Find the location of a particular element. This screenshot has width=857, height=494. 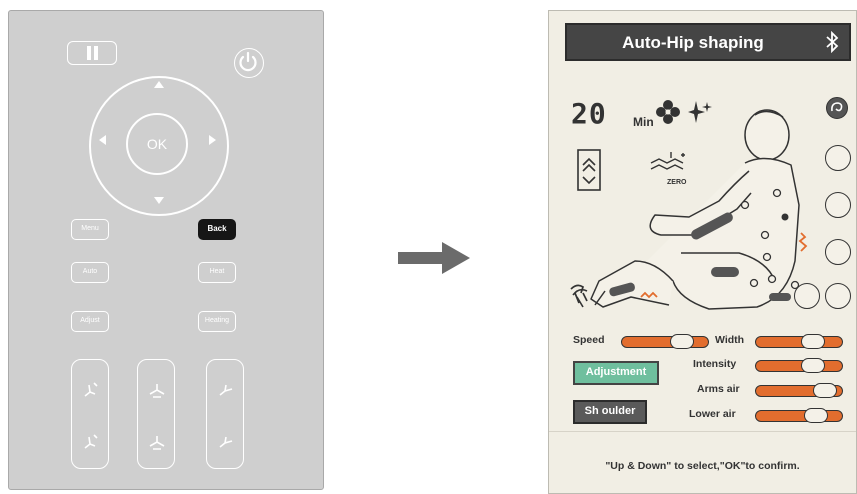

recline-rocker is located at coordinates (90, 414).